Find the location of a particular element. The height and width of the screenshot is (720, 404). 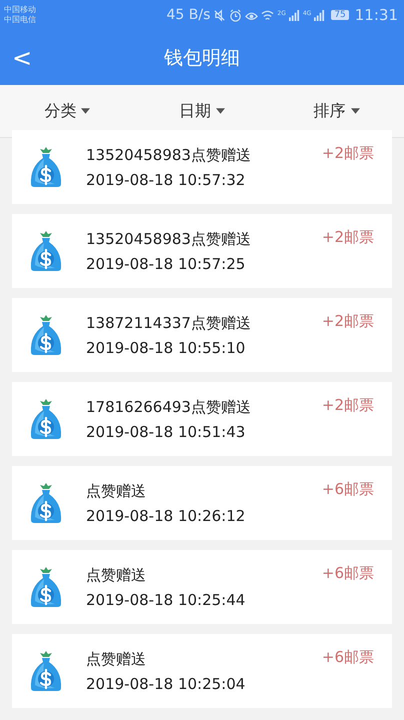

filter-dropdown: 排序 is located at coordinates (337, 111).